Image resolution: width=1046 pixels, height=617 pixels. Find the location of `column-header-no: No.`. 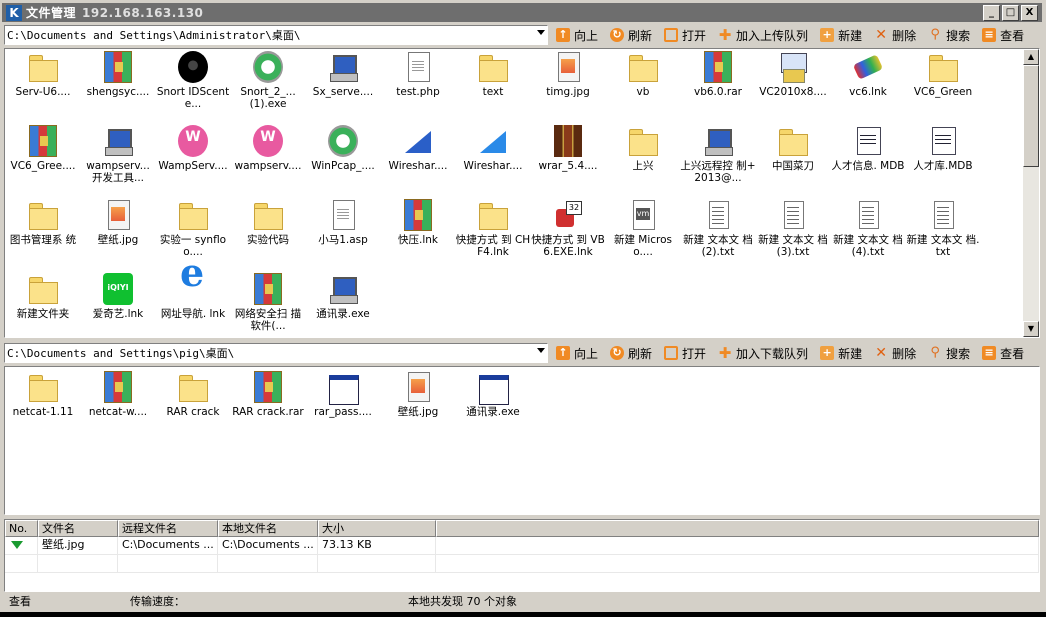

column-header-no: No. is located at coordinates (21, 528).